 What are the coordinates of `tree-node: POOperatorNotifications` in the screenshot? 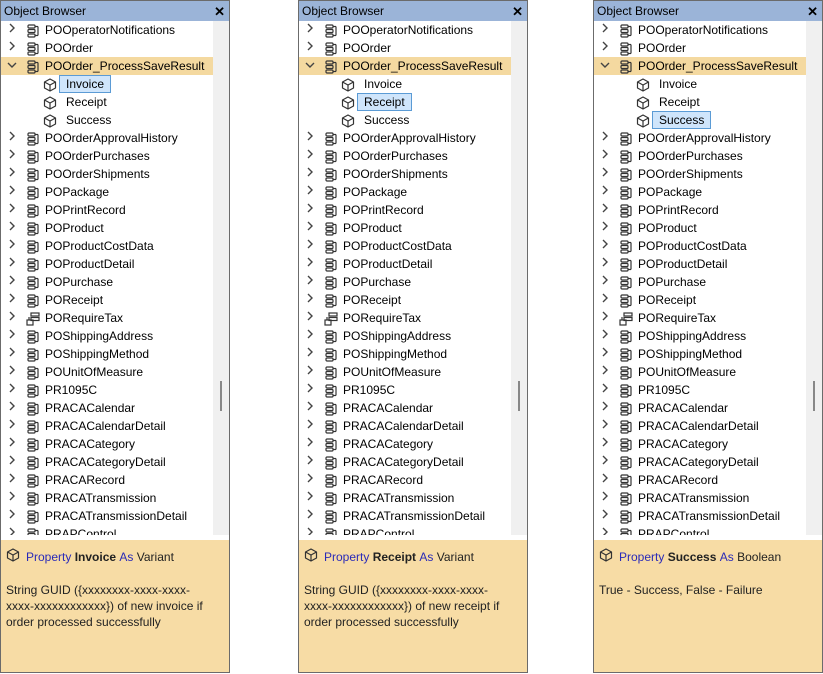 It's located at (700, 30).